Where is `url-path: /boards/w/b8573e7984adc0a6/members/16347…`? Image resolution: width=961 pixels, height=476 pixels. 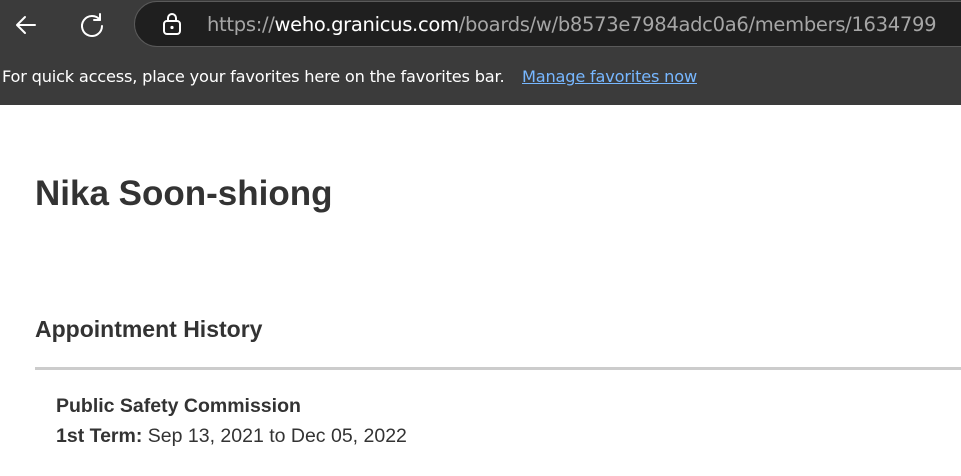
url-path: /boards/w/b8573e7984adc0a6/members/16347… is located at coordinates (697, 24).